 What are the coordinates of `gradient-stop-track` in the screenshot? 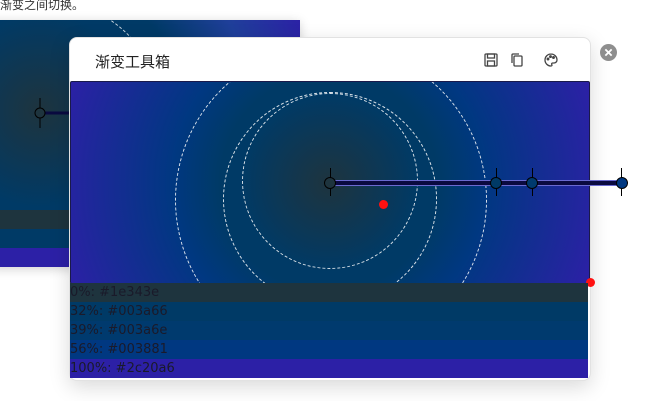 It's located at (476, 183).